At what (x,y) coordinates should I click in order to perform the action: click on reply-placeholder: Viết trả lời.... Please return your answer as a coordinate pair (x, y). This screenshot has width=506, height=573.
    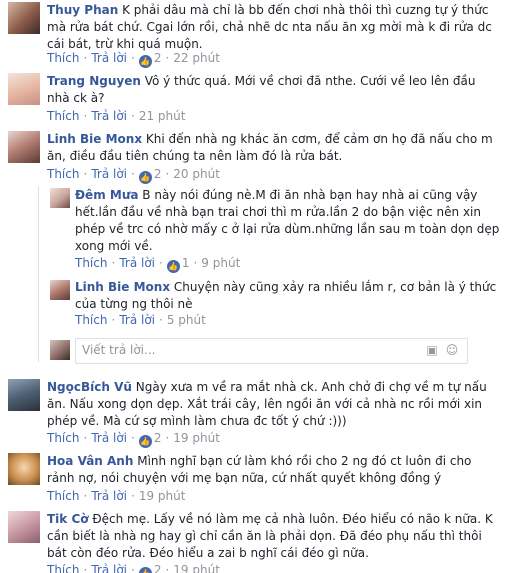
    Looking at the image, I should click on (119, 350).